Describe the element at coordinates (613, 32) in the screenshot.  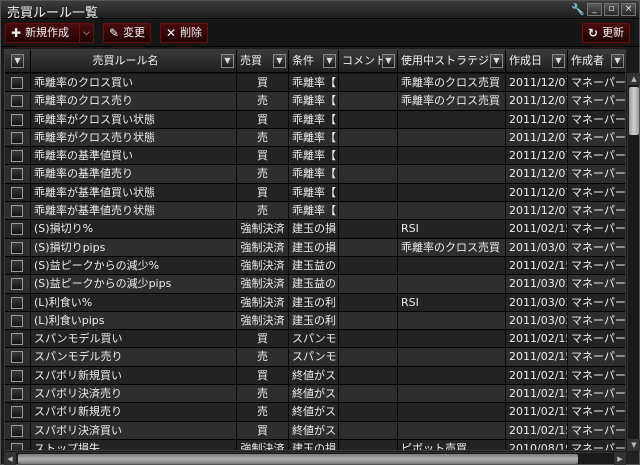
I see `refresh-label: 更新` at that location.